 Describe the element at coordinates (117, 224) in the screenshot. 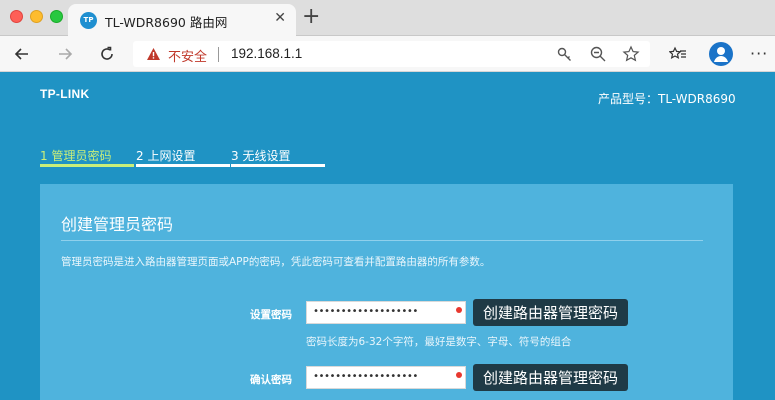

I see `panel-title: 创建管理员密码` at that location.